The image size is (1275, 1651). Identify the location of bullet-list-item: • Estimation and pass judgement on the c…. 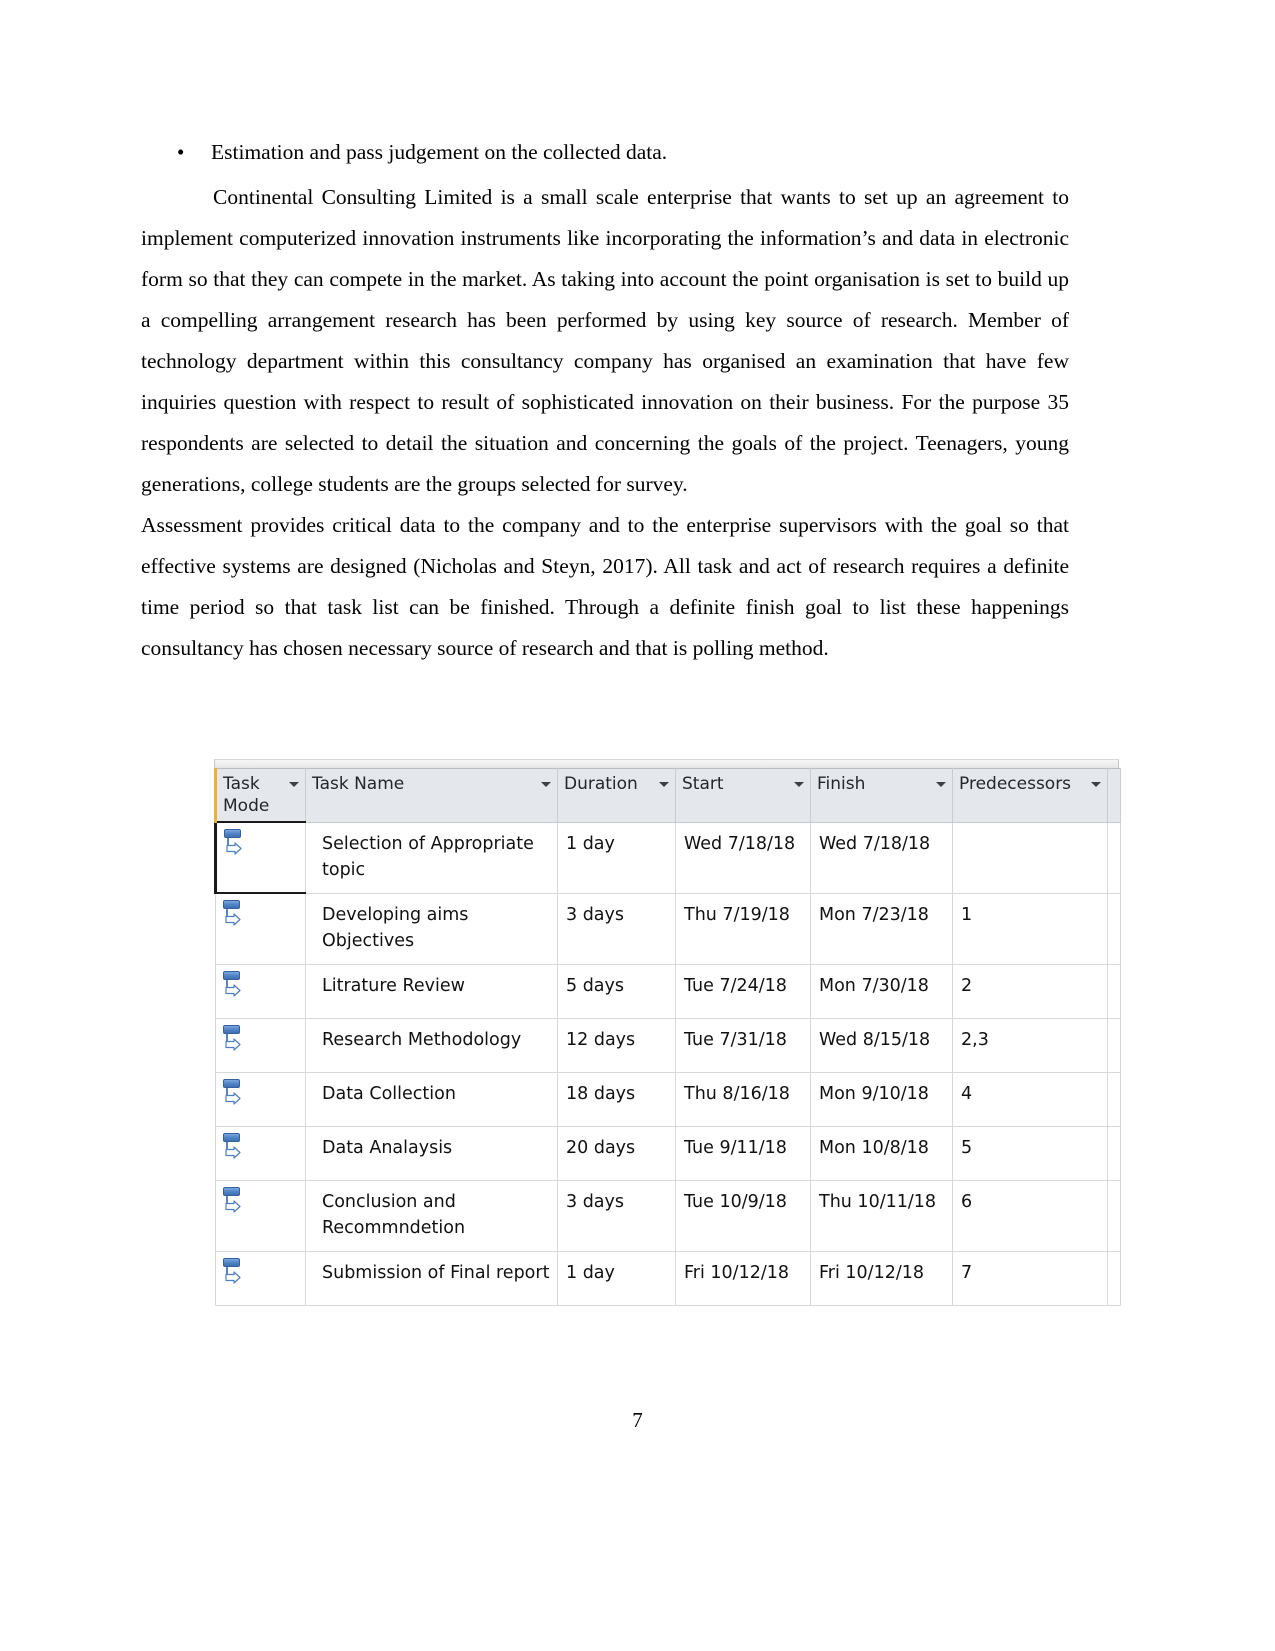
(605, 152).